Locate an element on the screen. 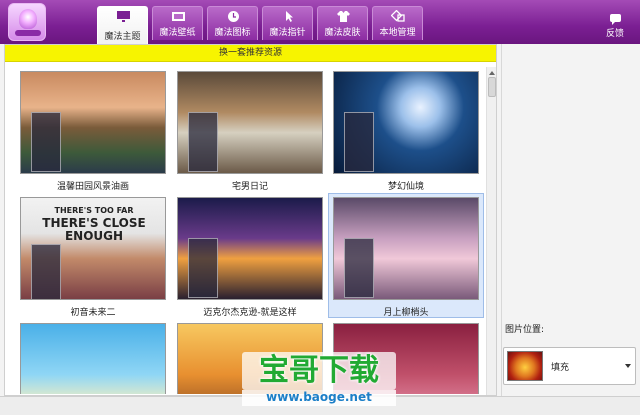 The height and width of the screenshot is (415, 640). watermark-text: 宝哥下载 is located at coordinates (319, 371).